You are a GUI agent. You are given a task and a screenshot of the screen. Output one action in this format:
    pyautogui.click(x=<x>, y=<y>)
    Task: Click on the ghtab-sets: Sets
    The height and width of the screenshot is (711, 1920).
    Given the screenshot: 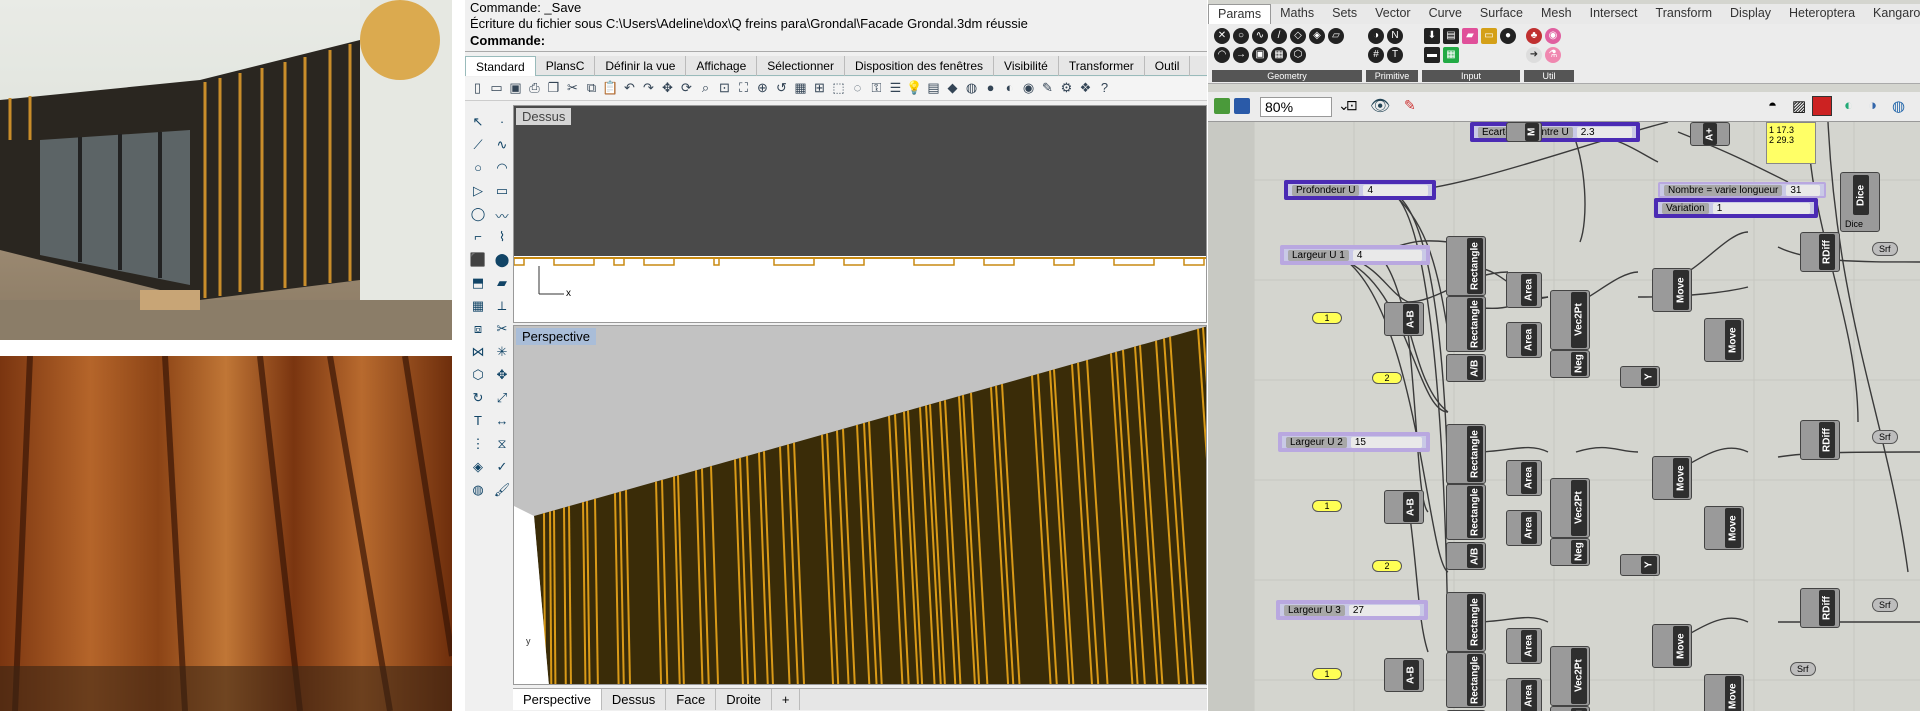 What is the action you would take?
    pyautogui.click(x=1344, y=14)
    